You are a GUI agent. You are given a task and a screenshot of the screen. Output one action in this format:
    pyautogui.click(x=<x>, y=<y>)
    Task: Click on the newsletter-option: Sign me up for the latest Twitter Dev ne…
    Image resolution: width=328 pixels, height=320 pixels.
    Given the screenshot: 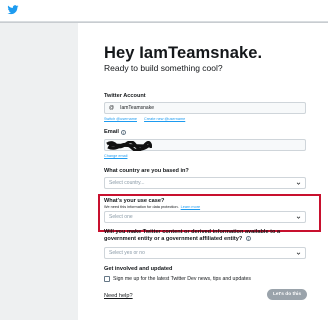 What is the action you would take?
    pyautogui.click(x=177, y=279)
    